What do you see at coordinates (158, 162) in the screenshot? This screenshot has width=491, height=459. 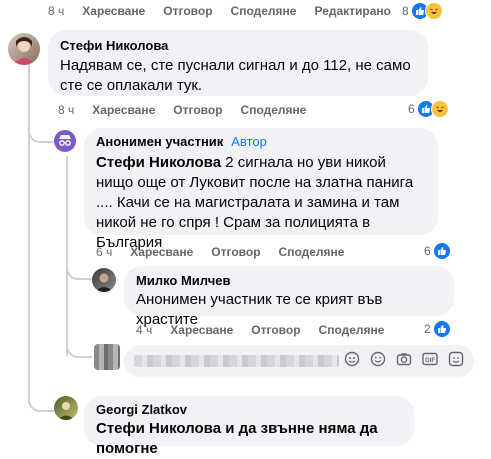 I see `mention-link: Стефи Николова` at bounding box center [158, 162].